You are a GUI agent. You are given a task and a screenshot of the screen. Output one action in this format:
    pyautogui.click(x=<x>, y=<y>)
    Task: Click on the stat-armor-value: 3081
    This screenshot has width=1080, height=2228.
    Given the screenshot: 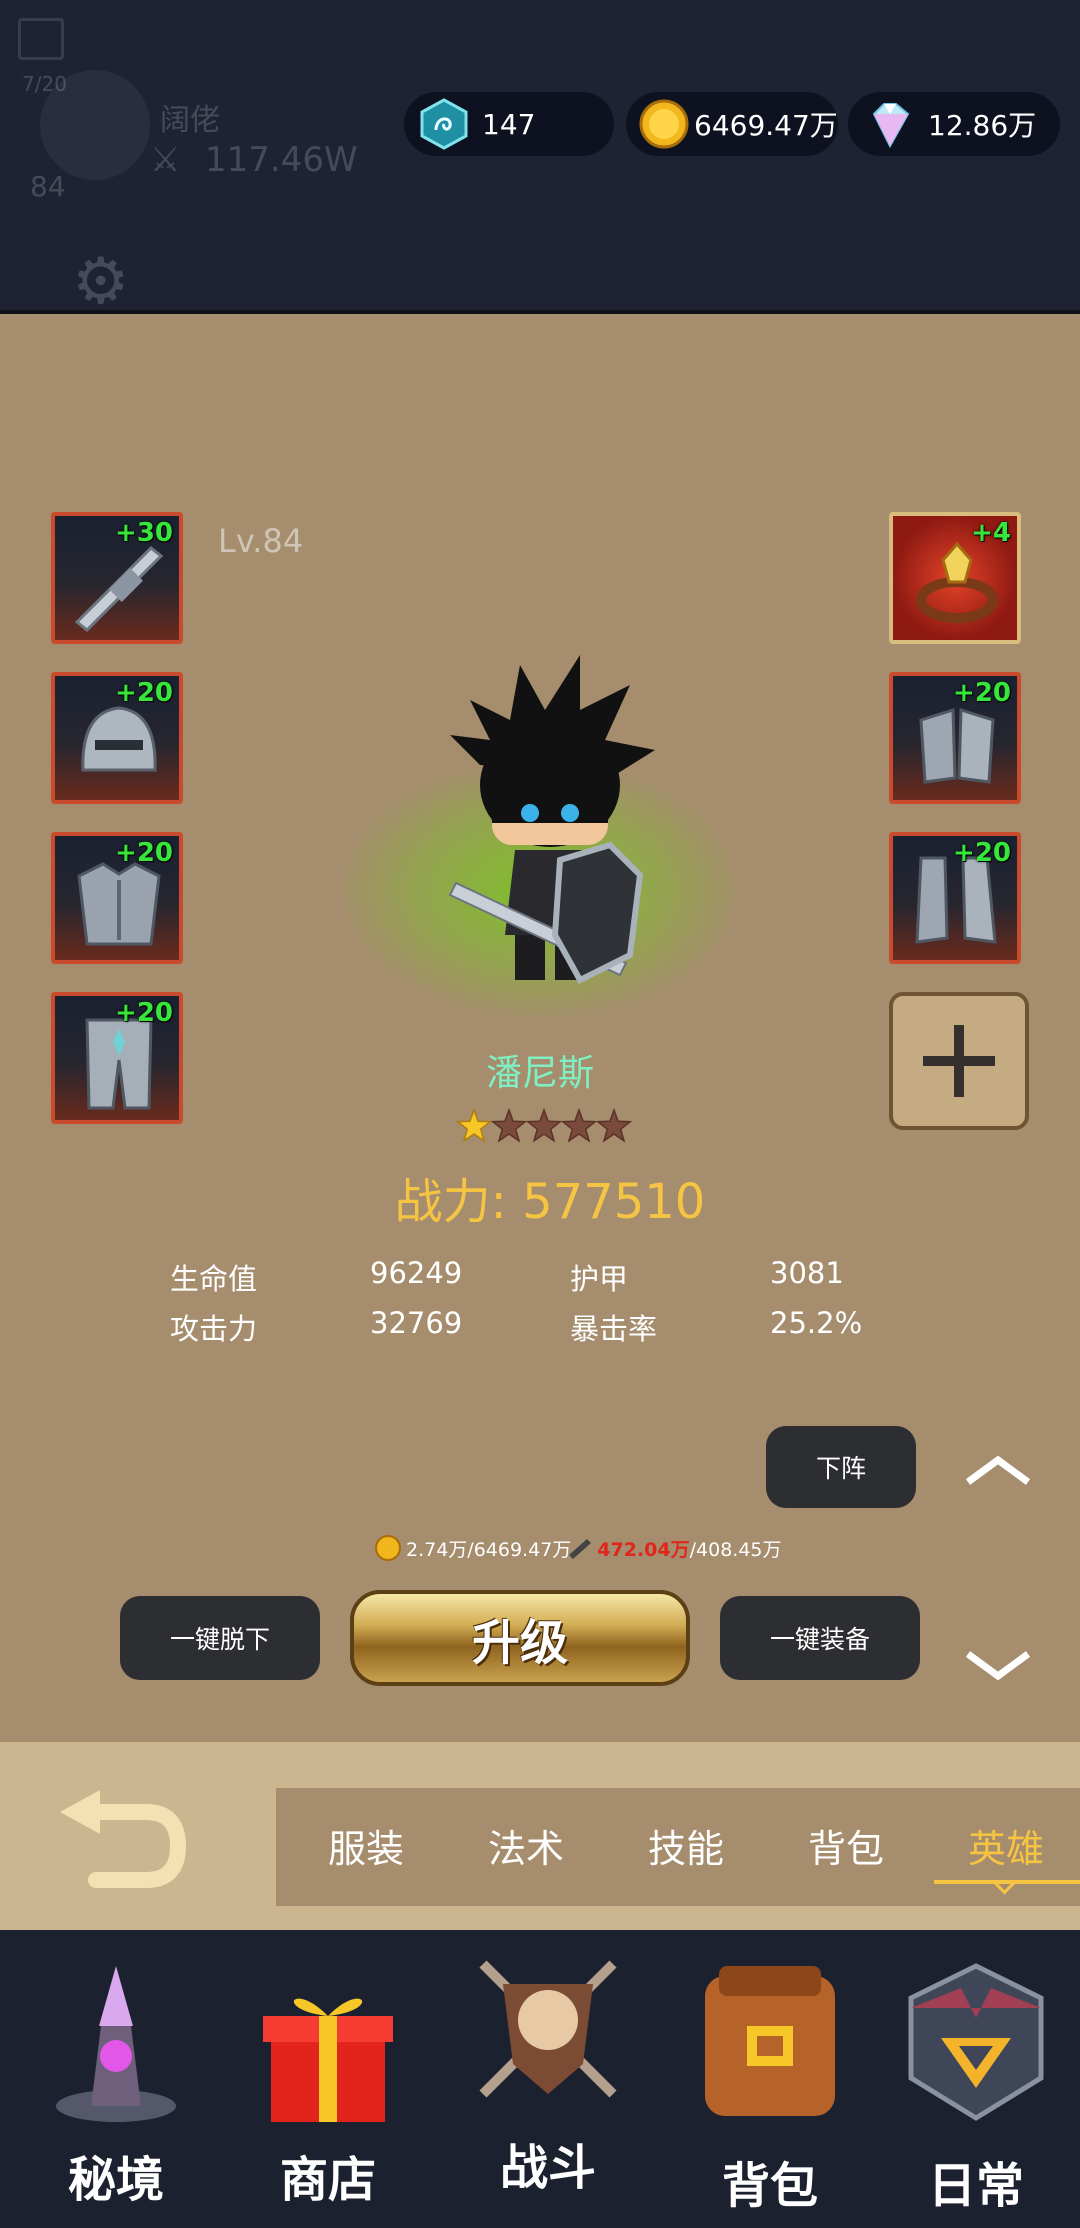 What is the action you would take?
    pyautogui.click(x=807, y=1273)
    